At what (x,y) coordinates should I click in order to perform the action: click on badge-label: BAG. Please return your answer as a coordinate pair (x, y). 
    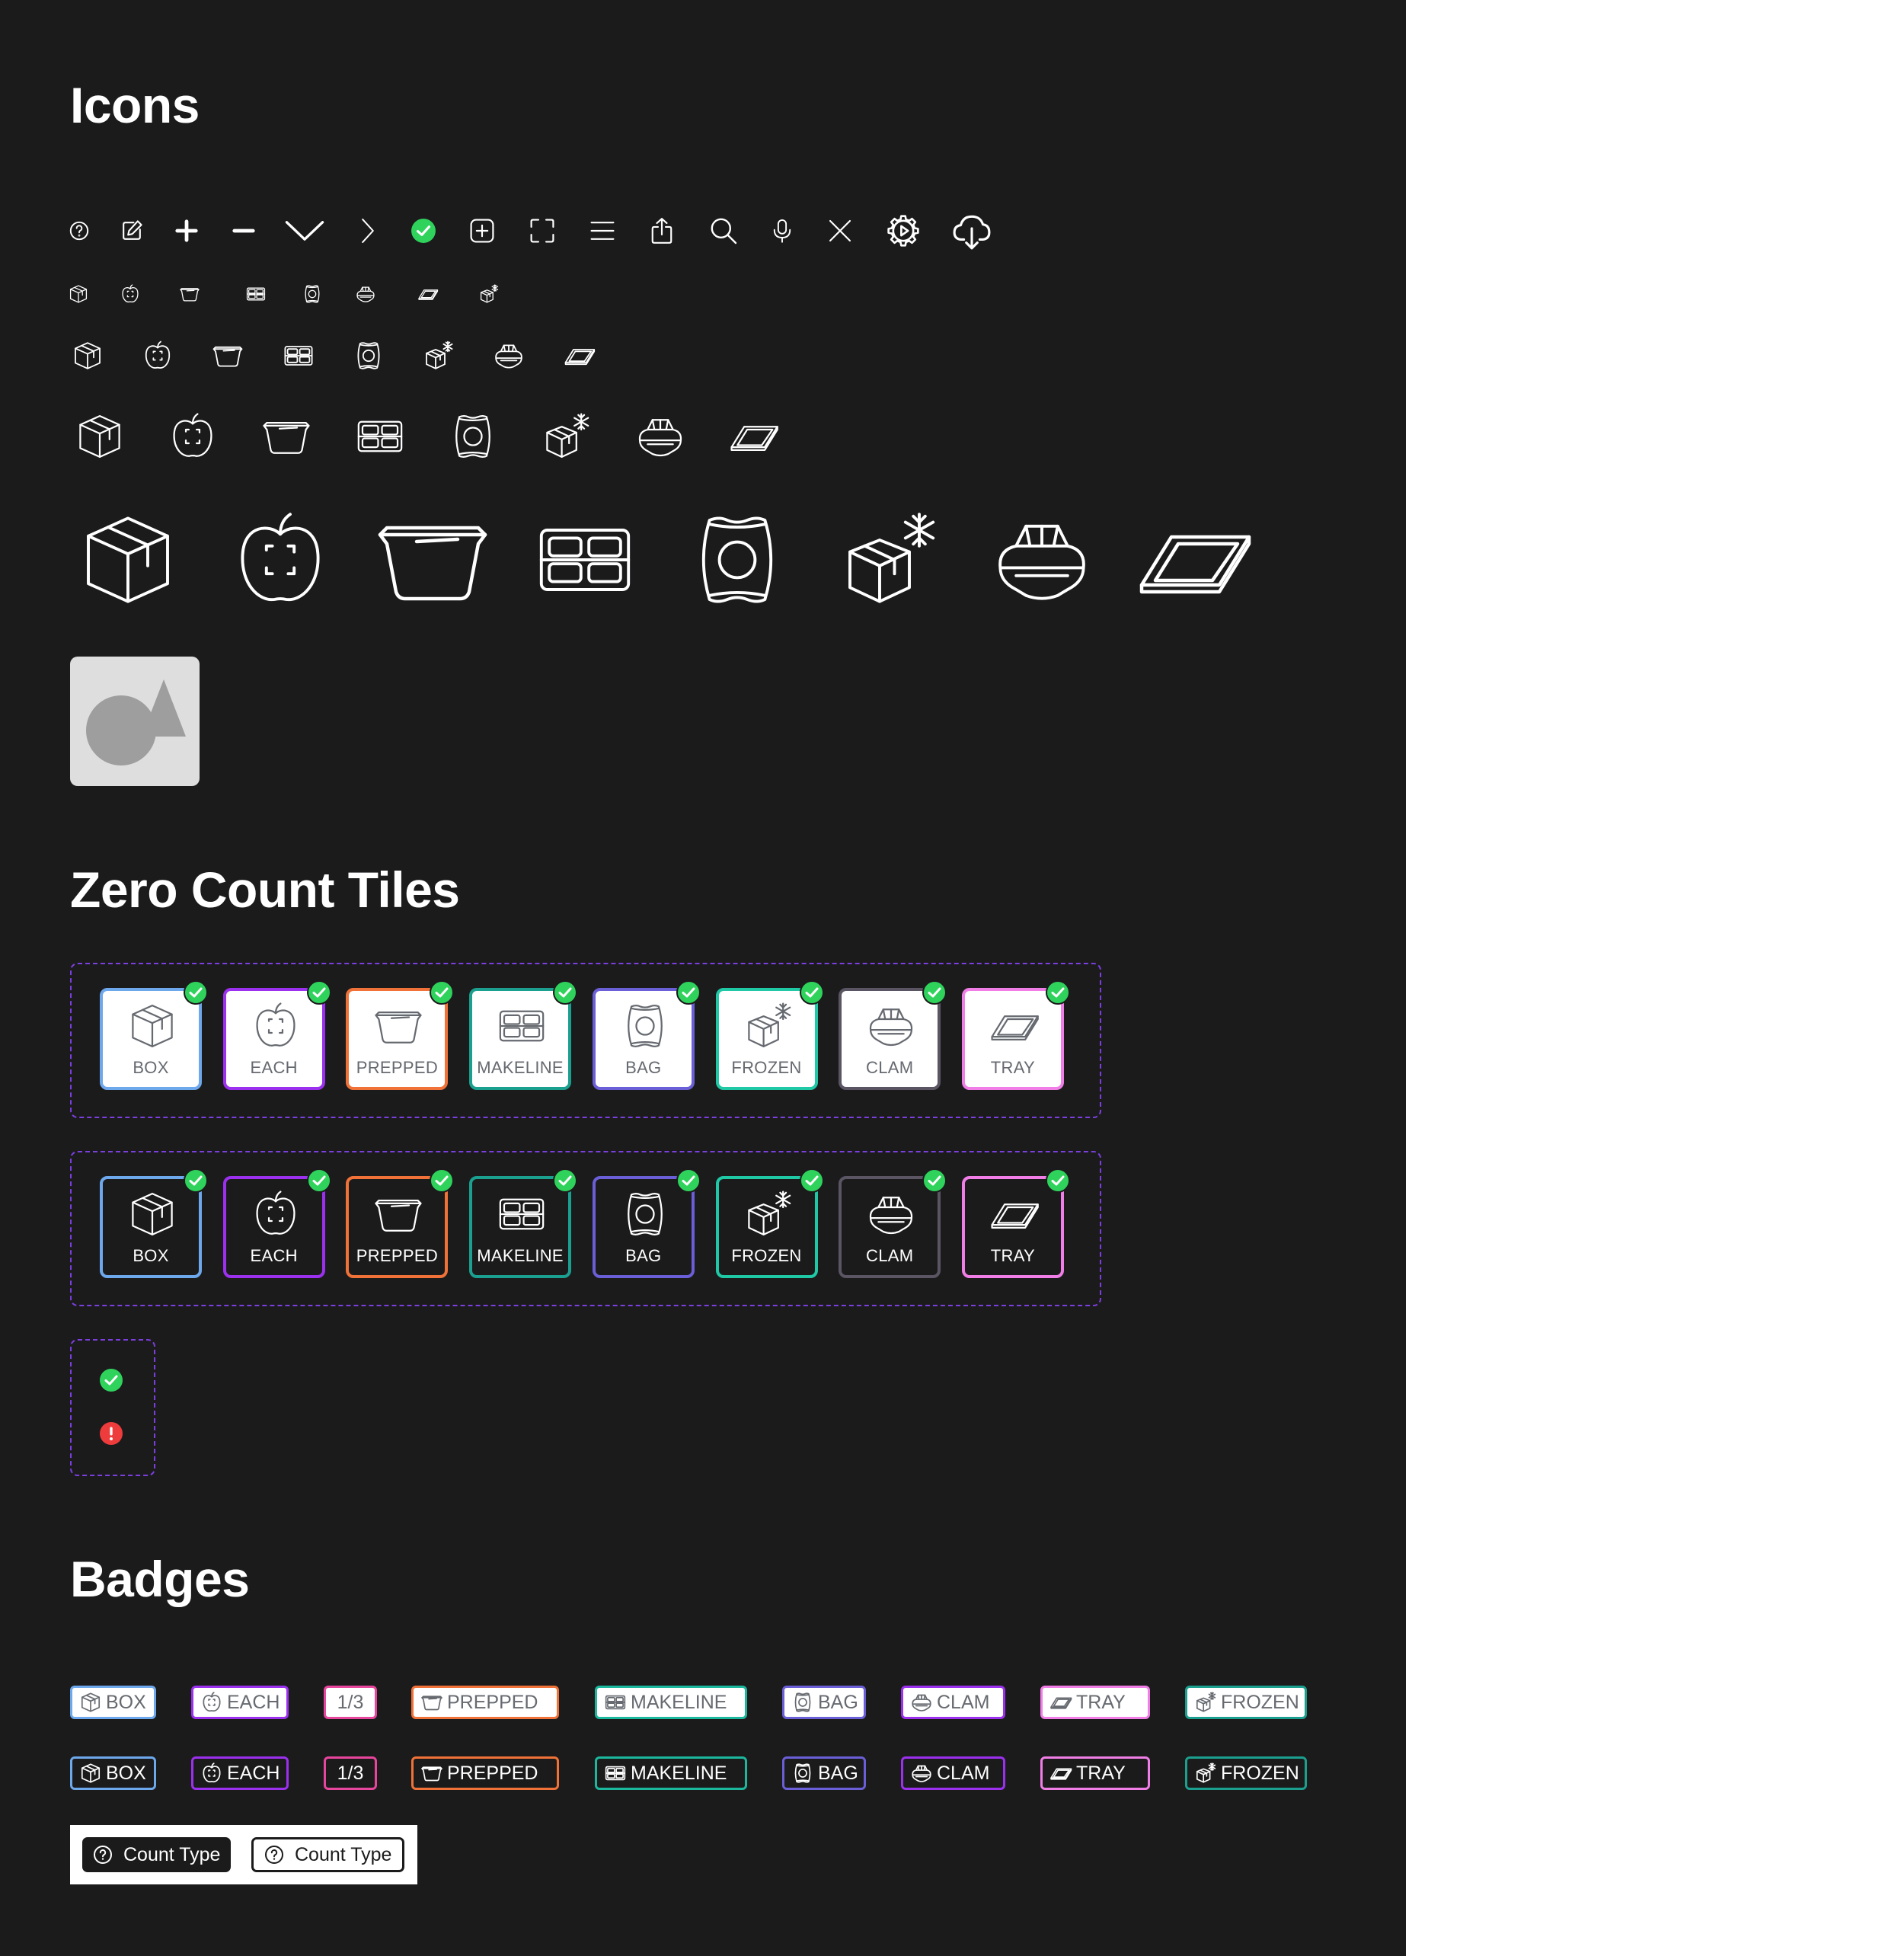
    Looking at the image, I should click on (838, 1773).